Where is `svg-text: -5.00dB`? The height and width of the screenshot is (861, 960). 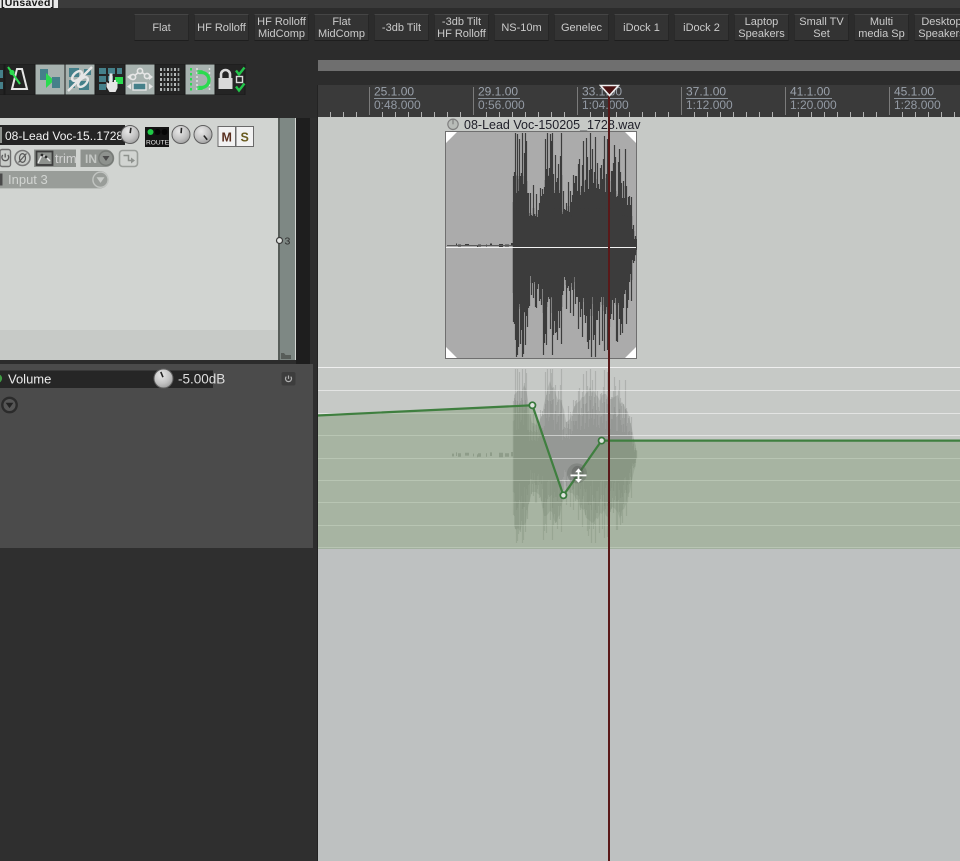
svg-text: -5.00dB is located at coordinates (201, 379).